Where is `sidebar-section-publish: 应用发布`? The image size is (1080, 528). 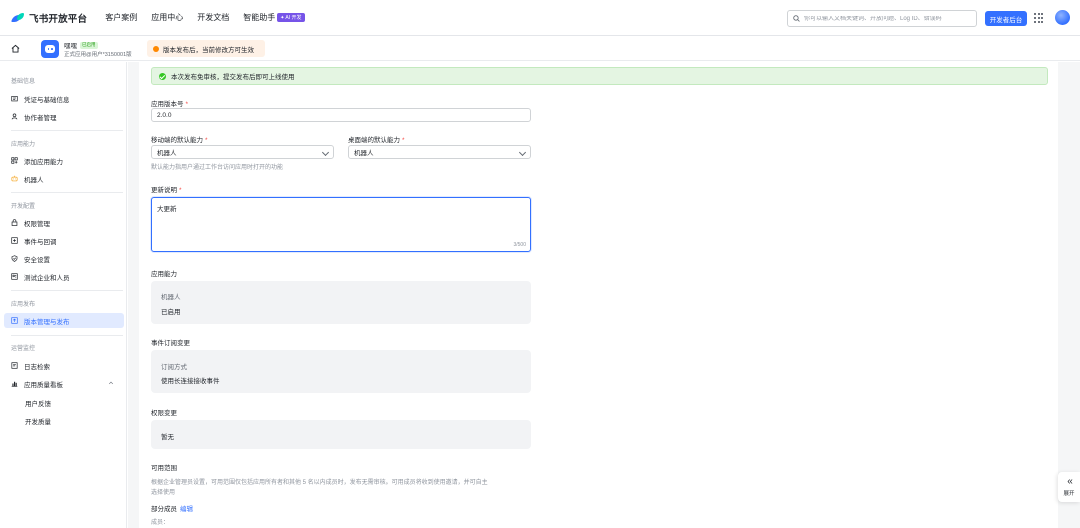
sidebar-section-publish: 应用发布 is located at coordinates (23, 305).